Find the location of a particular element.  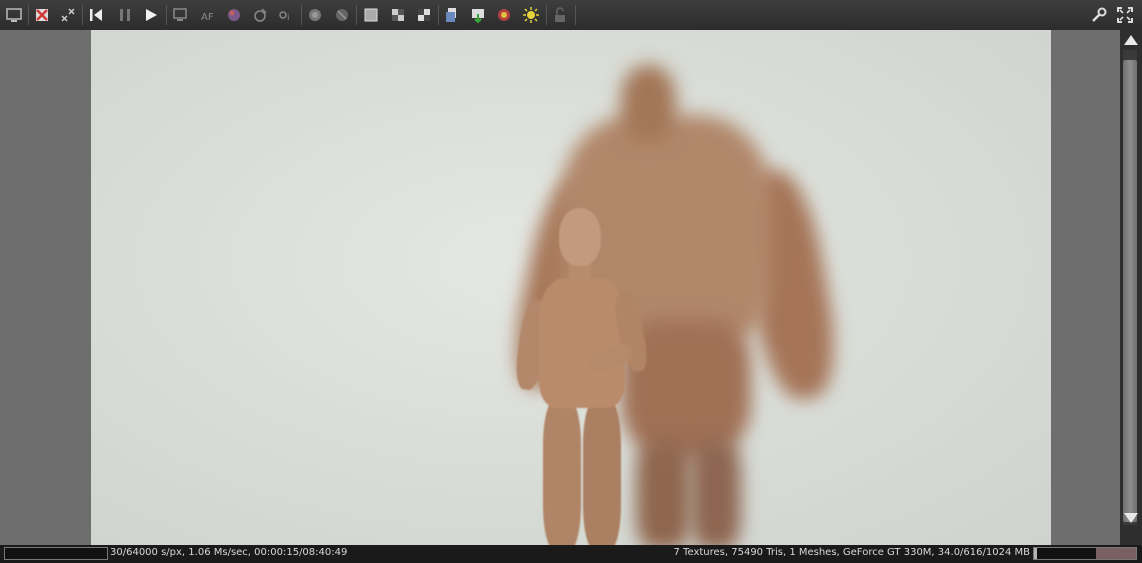

svg-text: AF is located at coordinates (207, 17).